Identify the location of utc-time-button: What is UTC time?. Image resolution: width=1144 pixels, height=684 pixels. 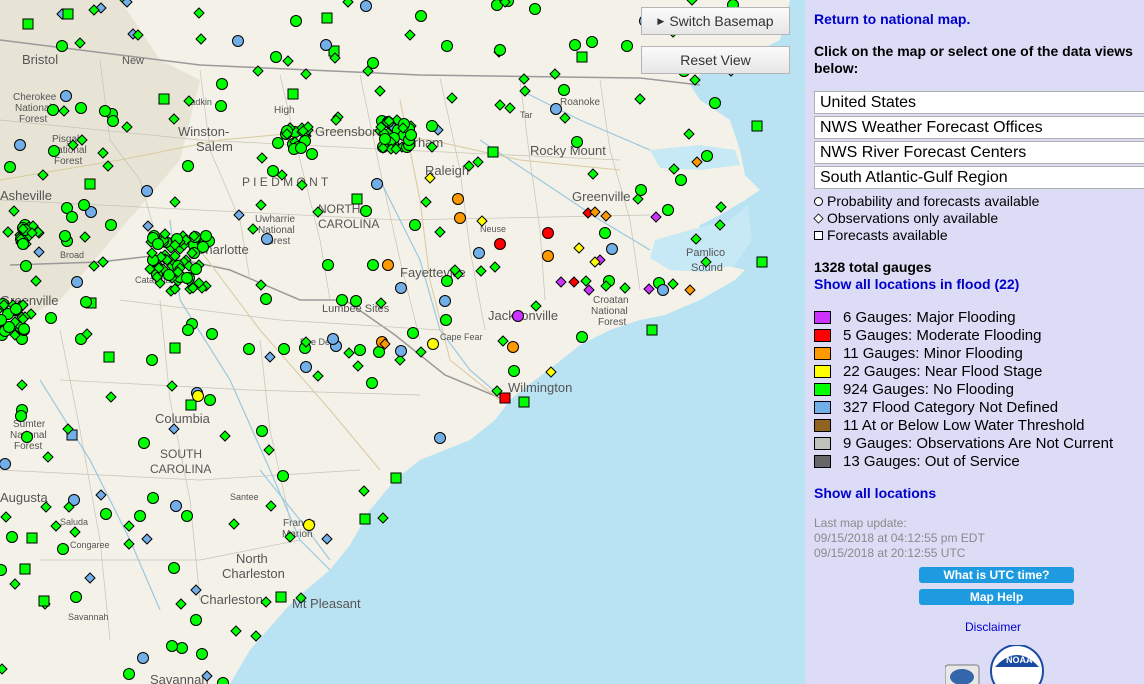
(996, 575).